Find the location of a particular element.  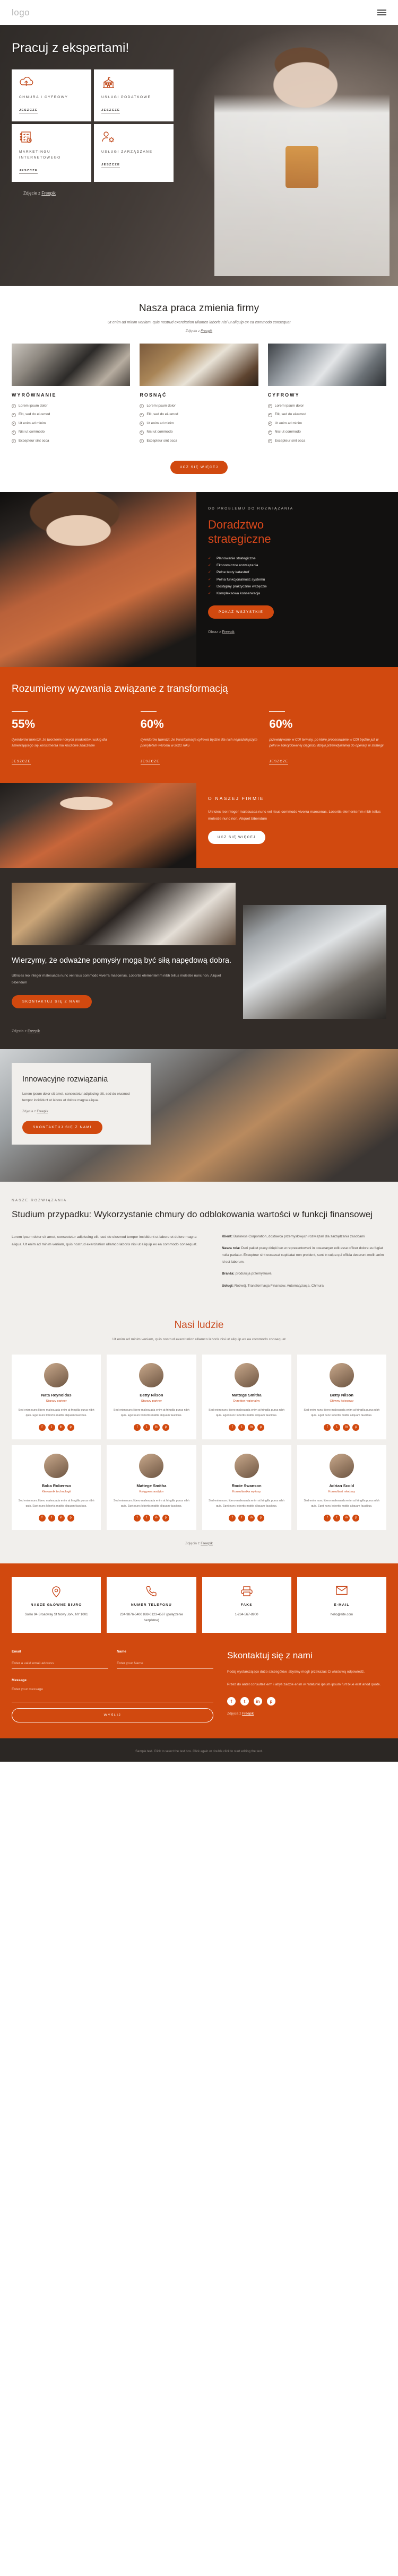

work-cta-button: UCZ SIĘ WIĘCEJ is located at coordinates (199, 467).